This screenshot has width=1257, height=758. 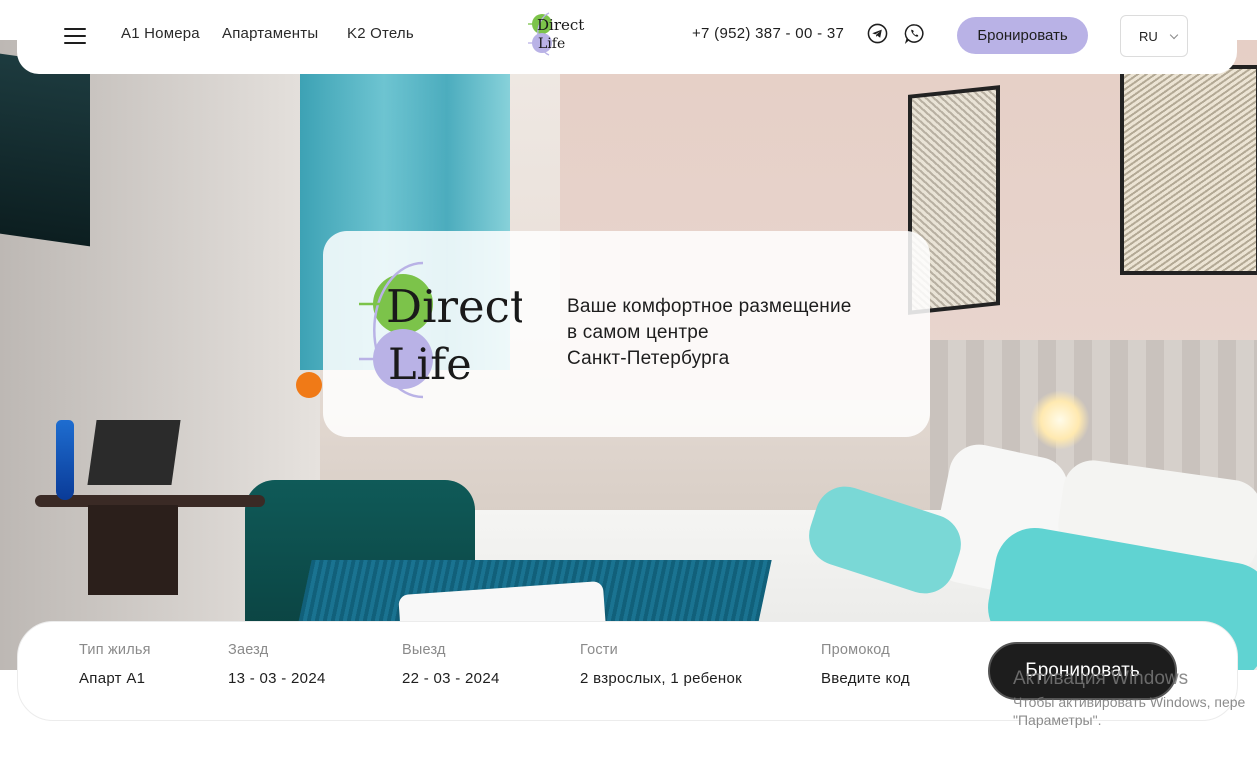 I want to click on field-label: Гости, so click(x=599, y=650).